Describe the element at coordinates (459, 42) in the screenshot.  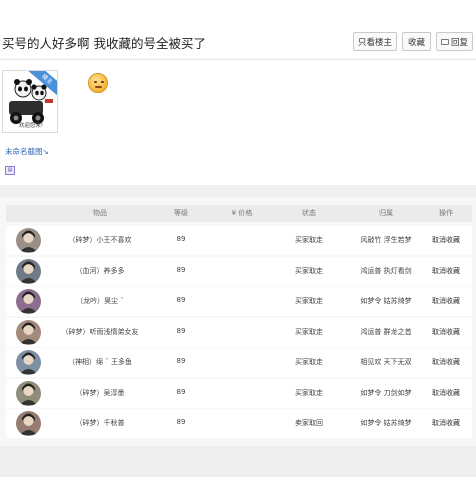
I see `reply-label: 回复` at that location.